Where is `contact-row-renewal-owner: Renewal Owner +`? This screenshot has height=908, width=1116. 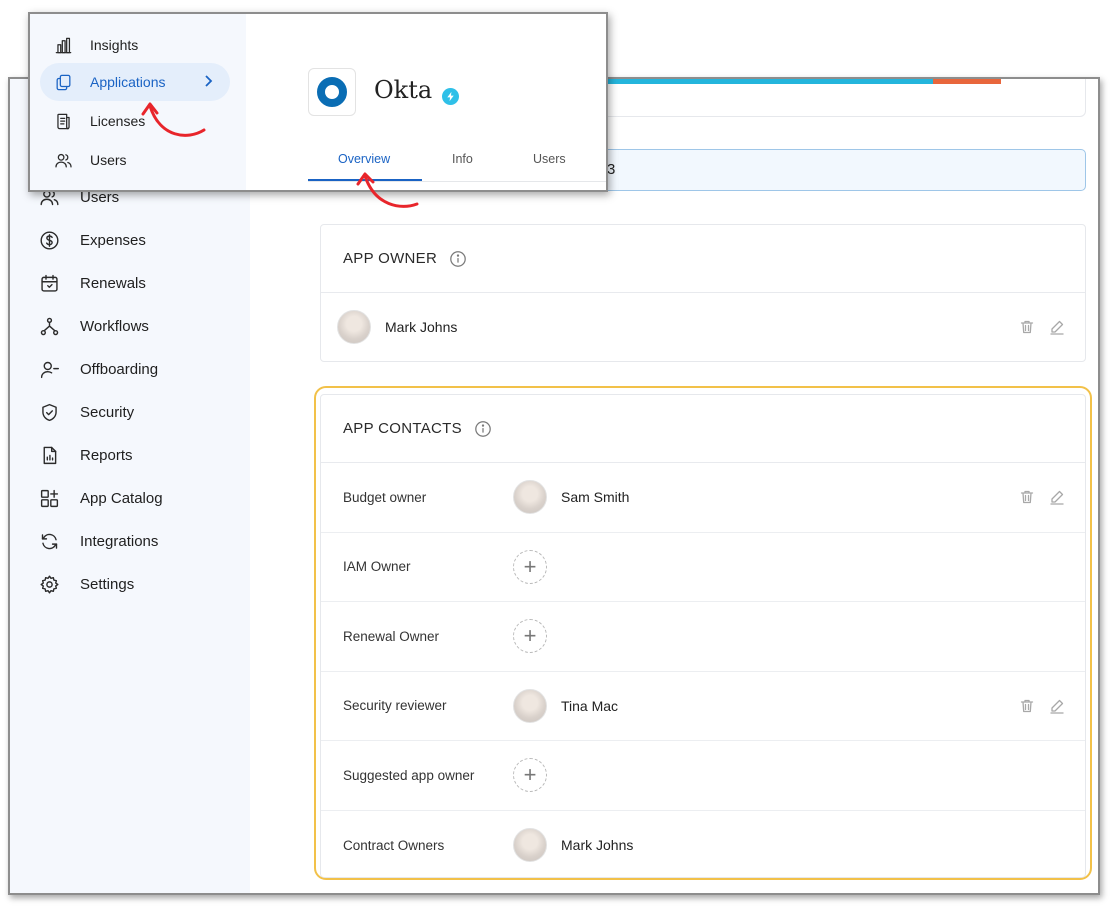 contact-row-renewal-owner: Renewal Owner + is located at coordinates (703, 637).